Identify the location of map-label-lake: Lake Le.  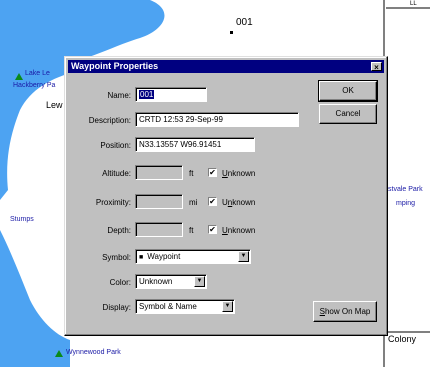
(37, 73).